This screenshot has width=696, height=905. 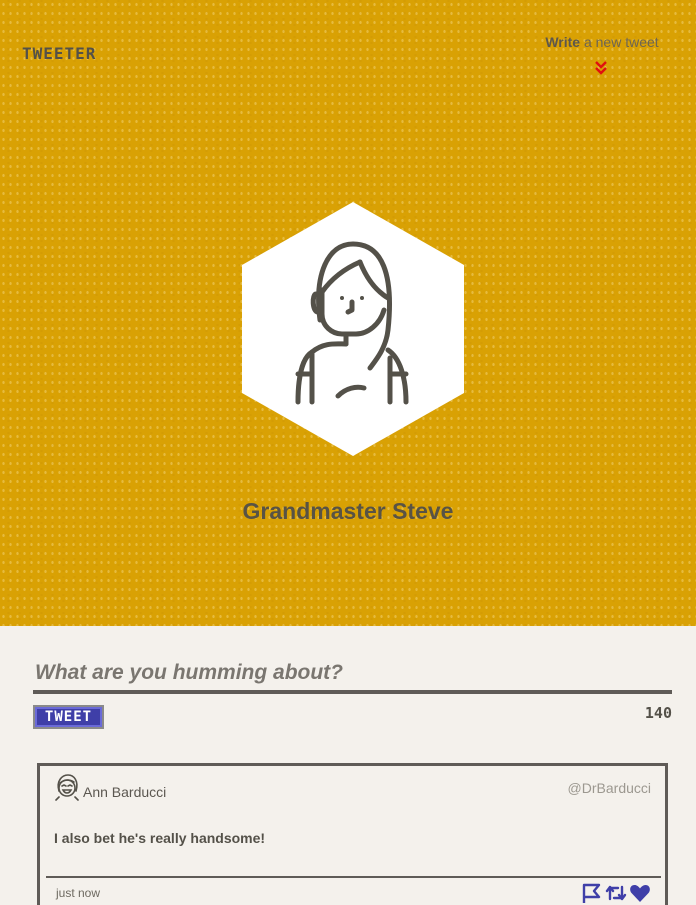 I want to click on retweet-icon, so click(x=616, y=893).